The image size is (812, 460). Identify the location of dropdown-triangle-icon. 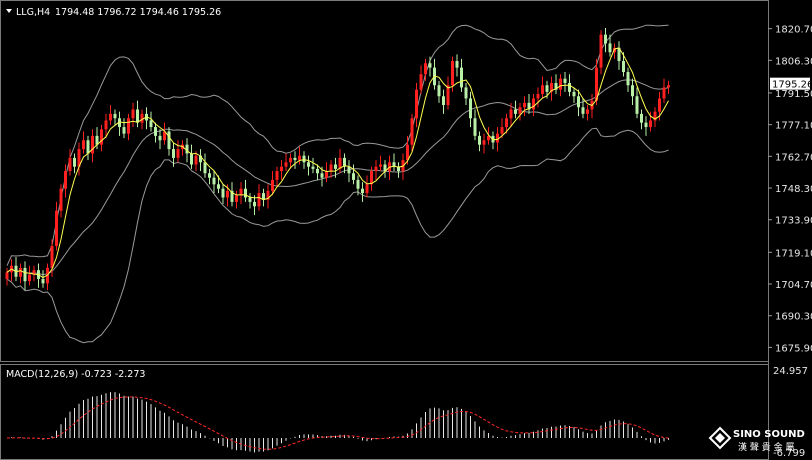
(9, 11).